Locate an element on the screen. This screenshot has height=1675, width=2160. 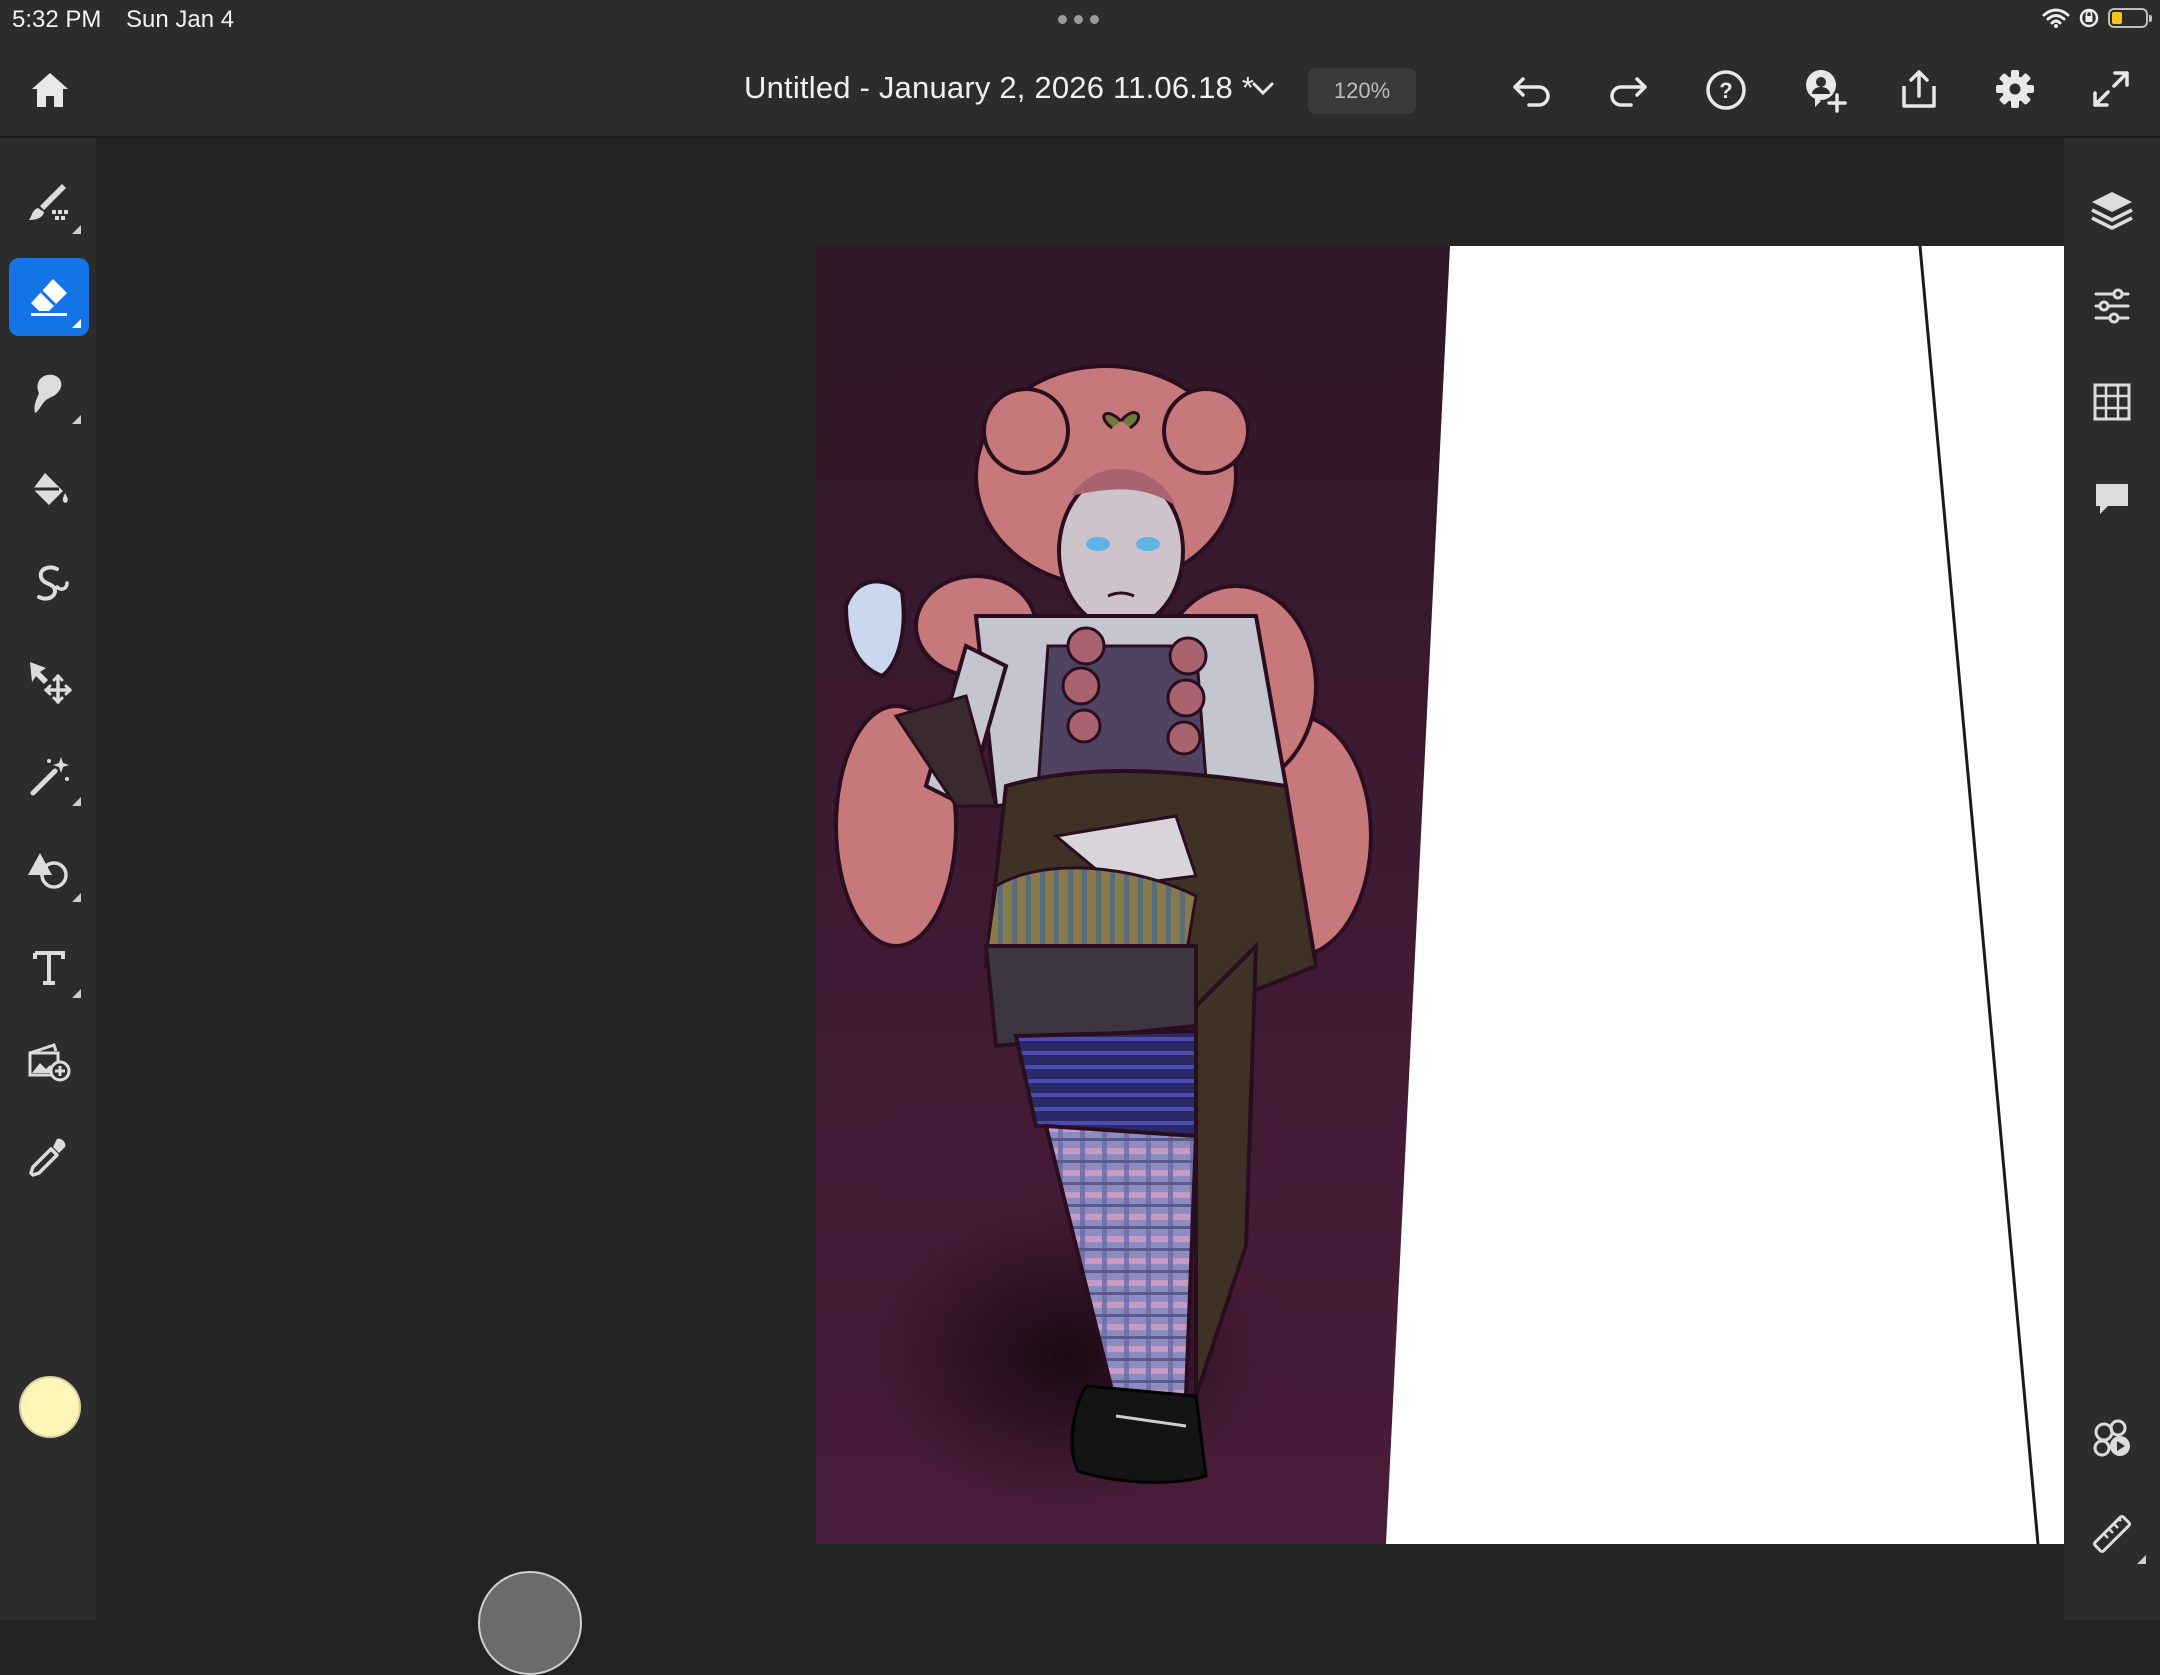
redo-icon is located at coordinates (1628, 92).